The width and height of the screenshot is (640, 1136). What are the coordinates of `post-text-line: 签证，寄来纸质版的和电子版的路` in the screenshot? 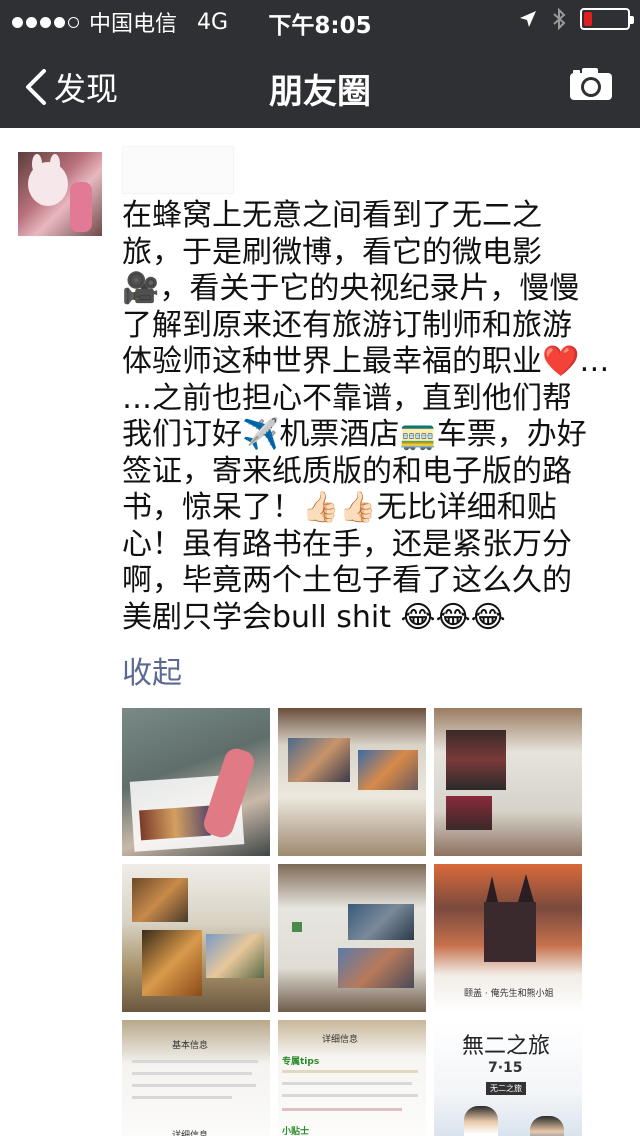 It's located at (347, 471).